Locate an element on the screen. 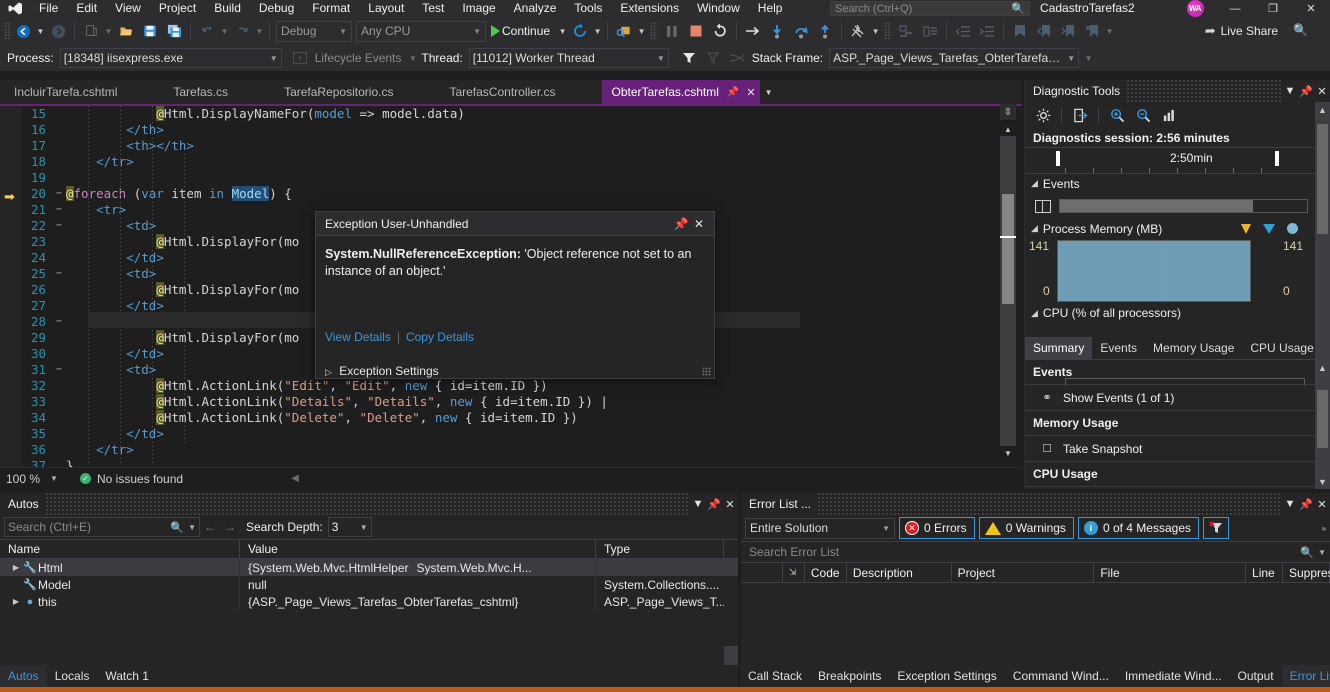  filter-icon is located at coordinates (689, 58).